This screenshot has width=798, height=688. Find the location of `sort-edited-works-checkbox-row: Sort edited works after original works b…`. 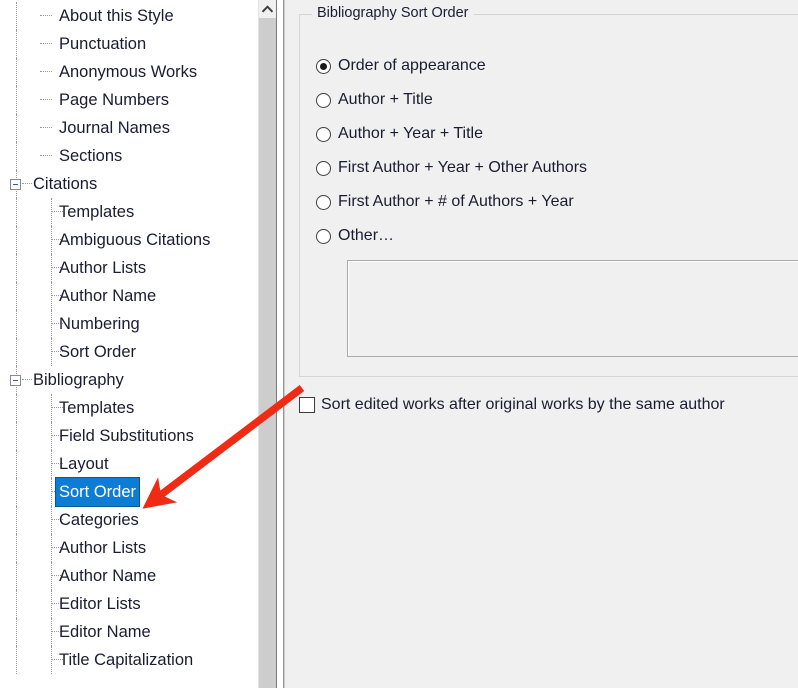

sort-edited-works-checkbox-row: Sort edited works after original works b… is located at coordinates (512, 405).